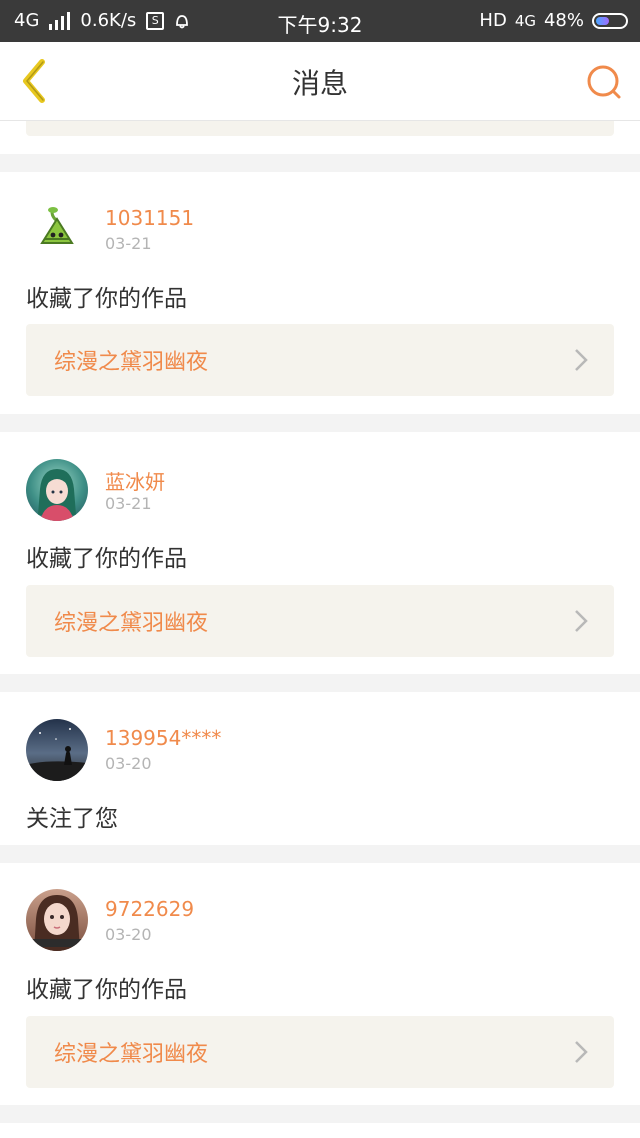 The height and width of the screenshot is (1138, 640). I want to click on username: 蓝冰妍, so click(135, 480).